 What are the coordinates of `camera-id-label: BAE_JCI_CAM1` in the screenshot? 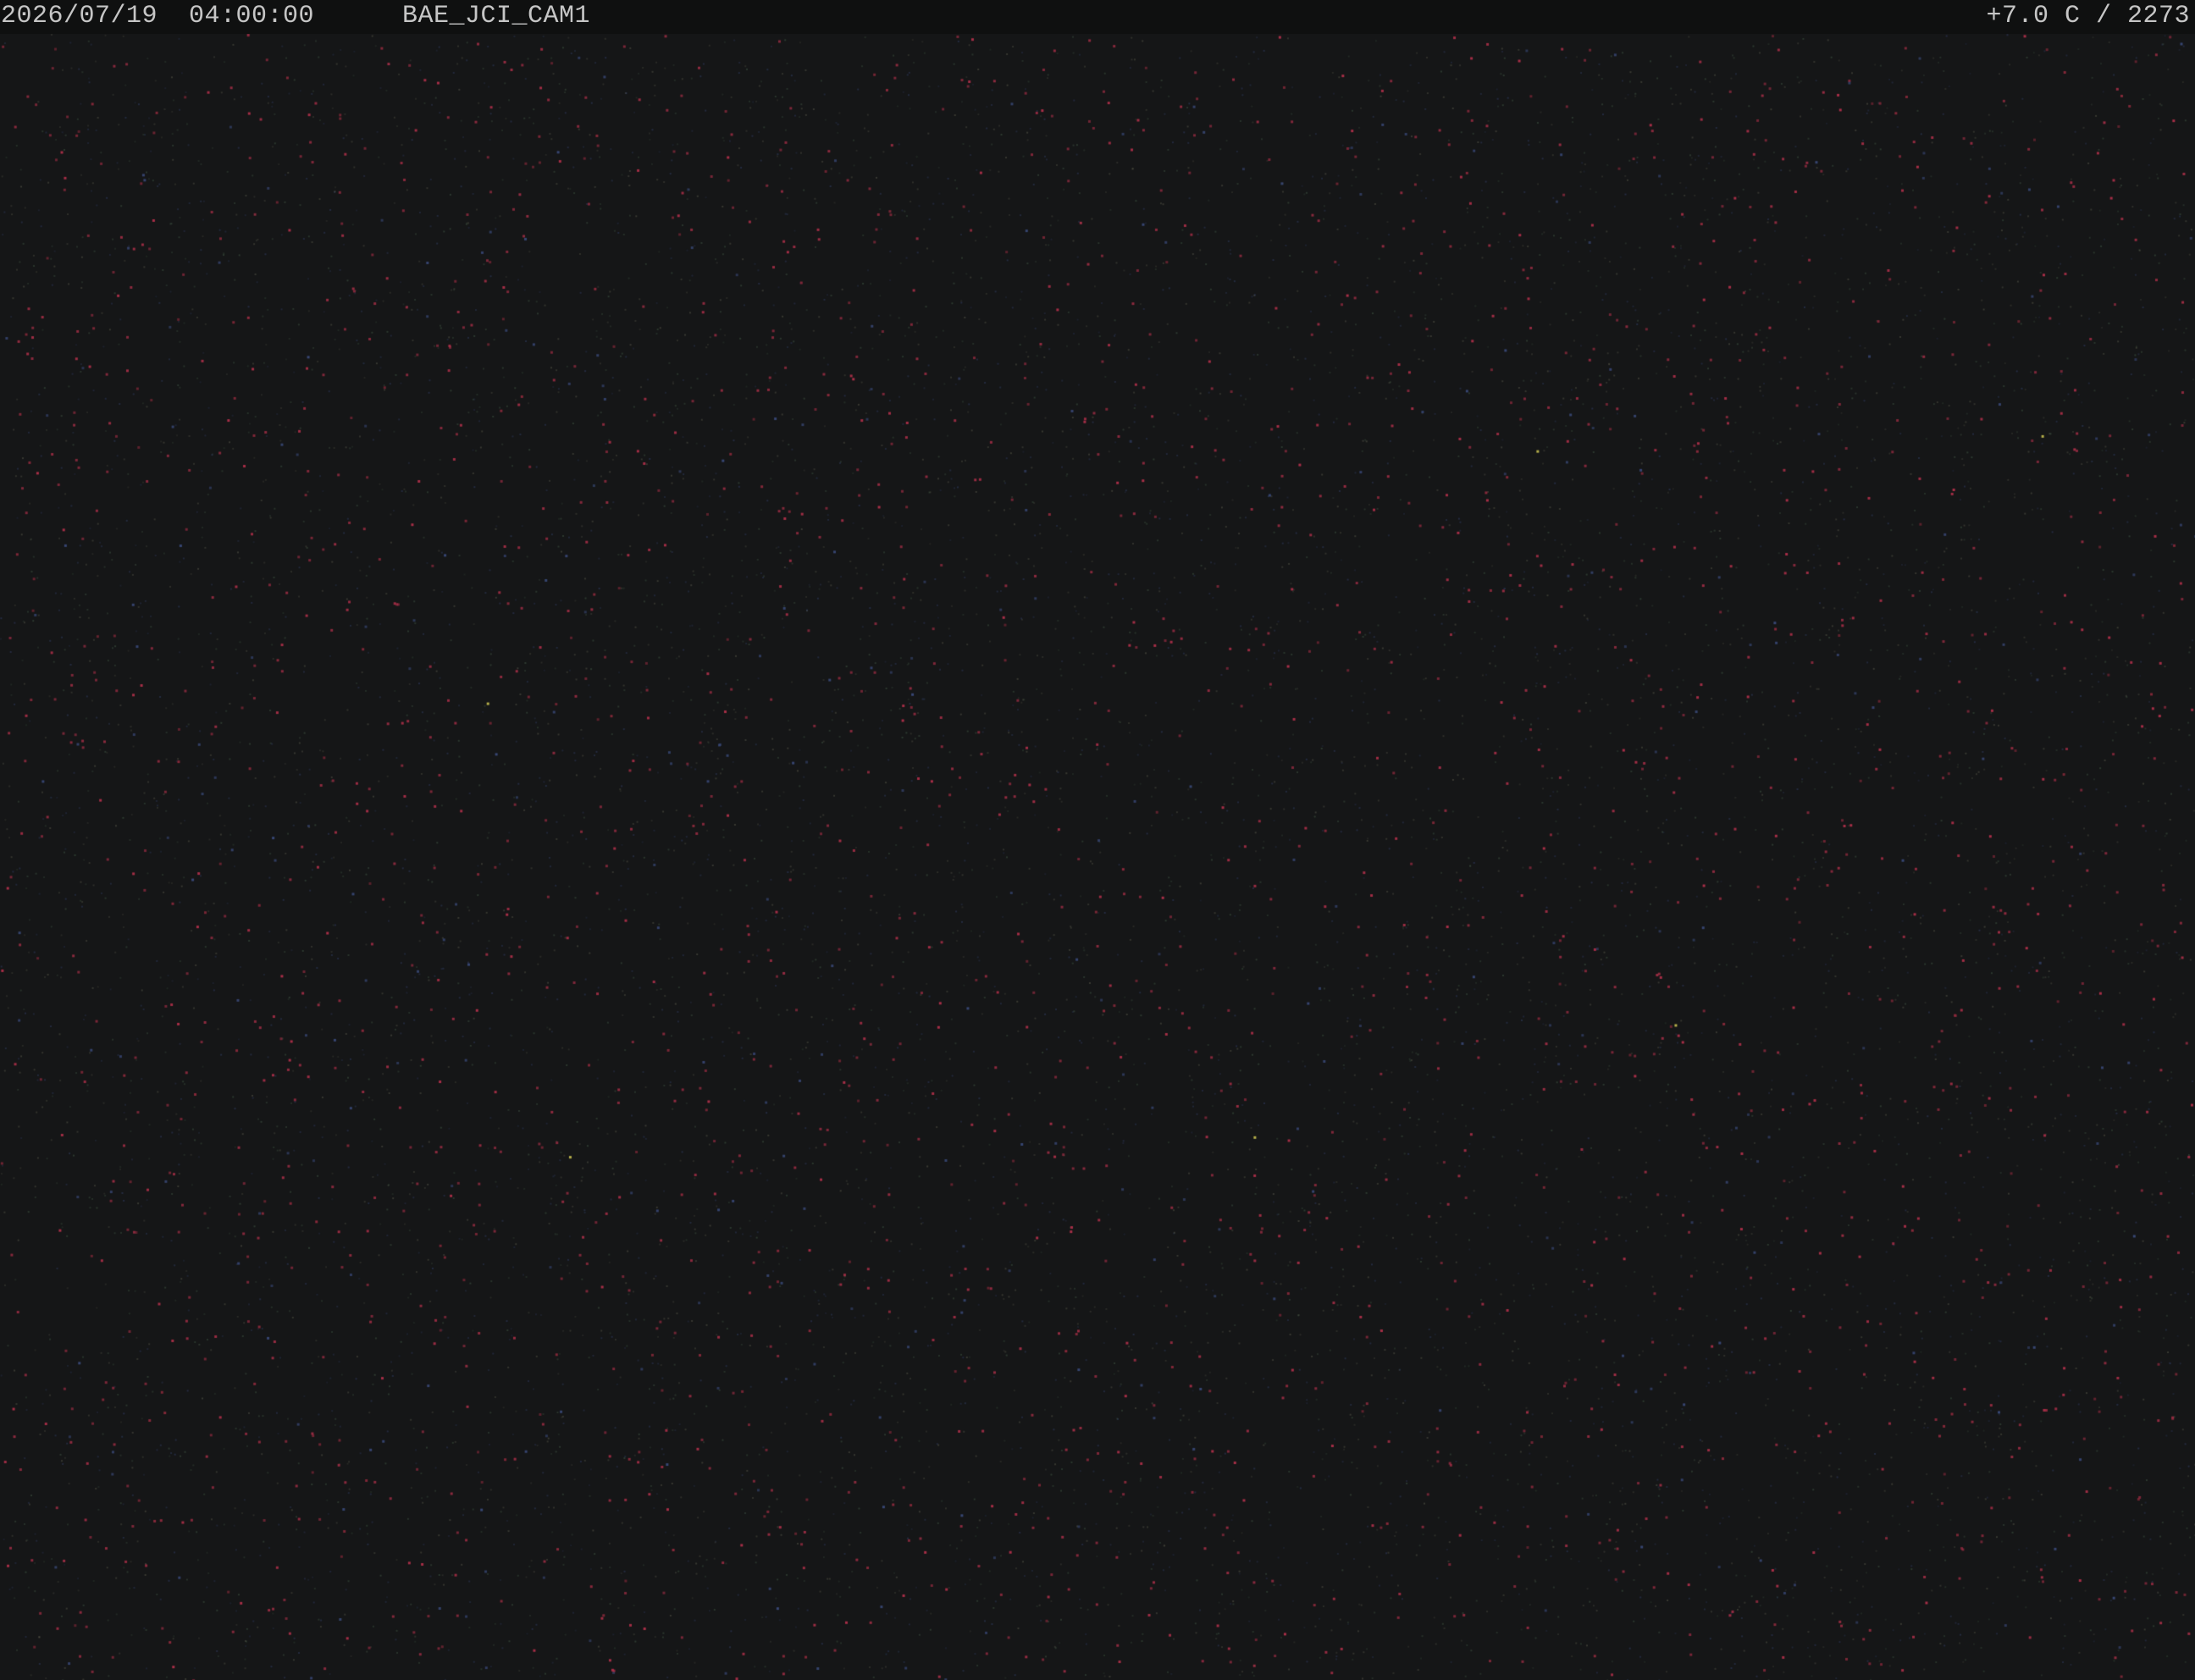 It's located at (496, 16).